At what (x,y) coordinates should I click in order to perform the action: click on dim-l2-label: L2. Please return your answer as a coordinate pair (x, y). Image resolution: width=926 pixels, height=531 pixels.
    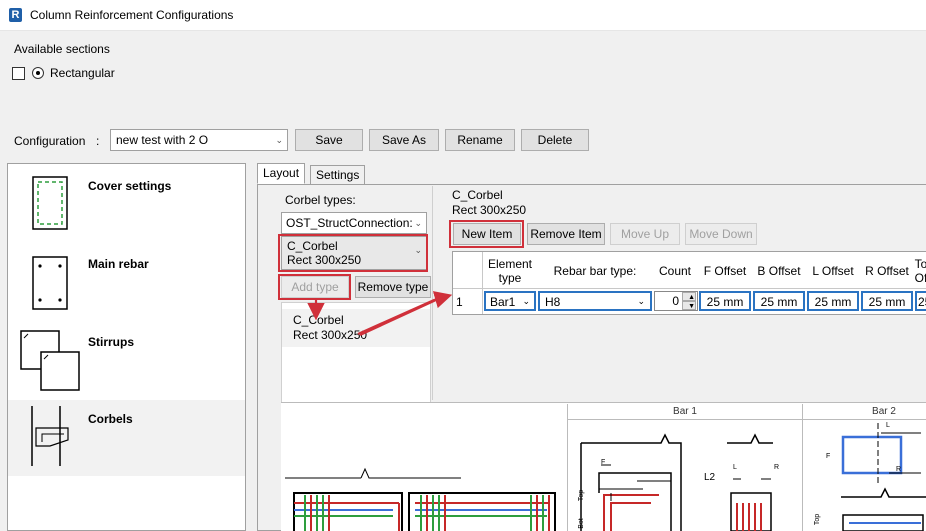
    Looking at the image, I should click on (710, 477).